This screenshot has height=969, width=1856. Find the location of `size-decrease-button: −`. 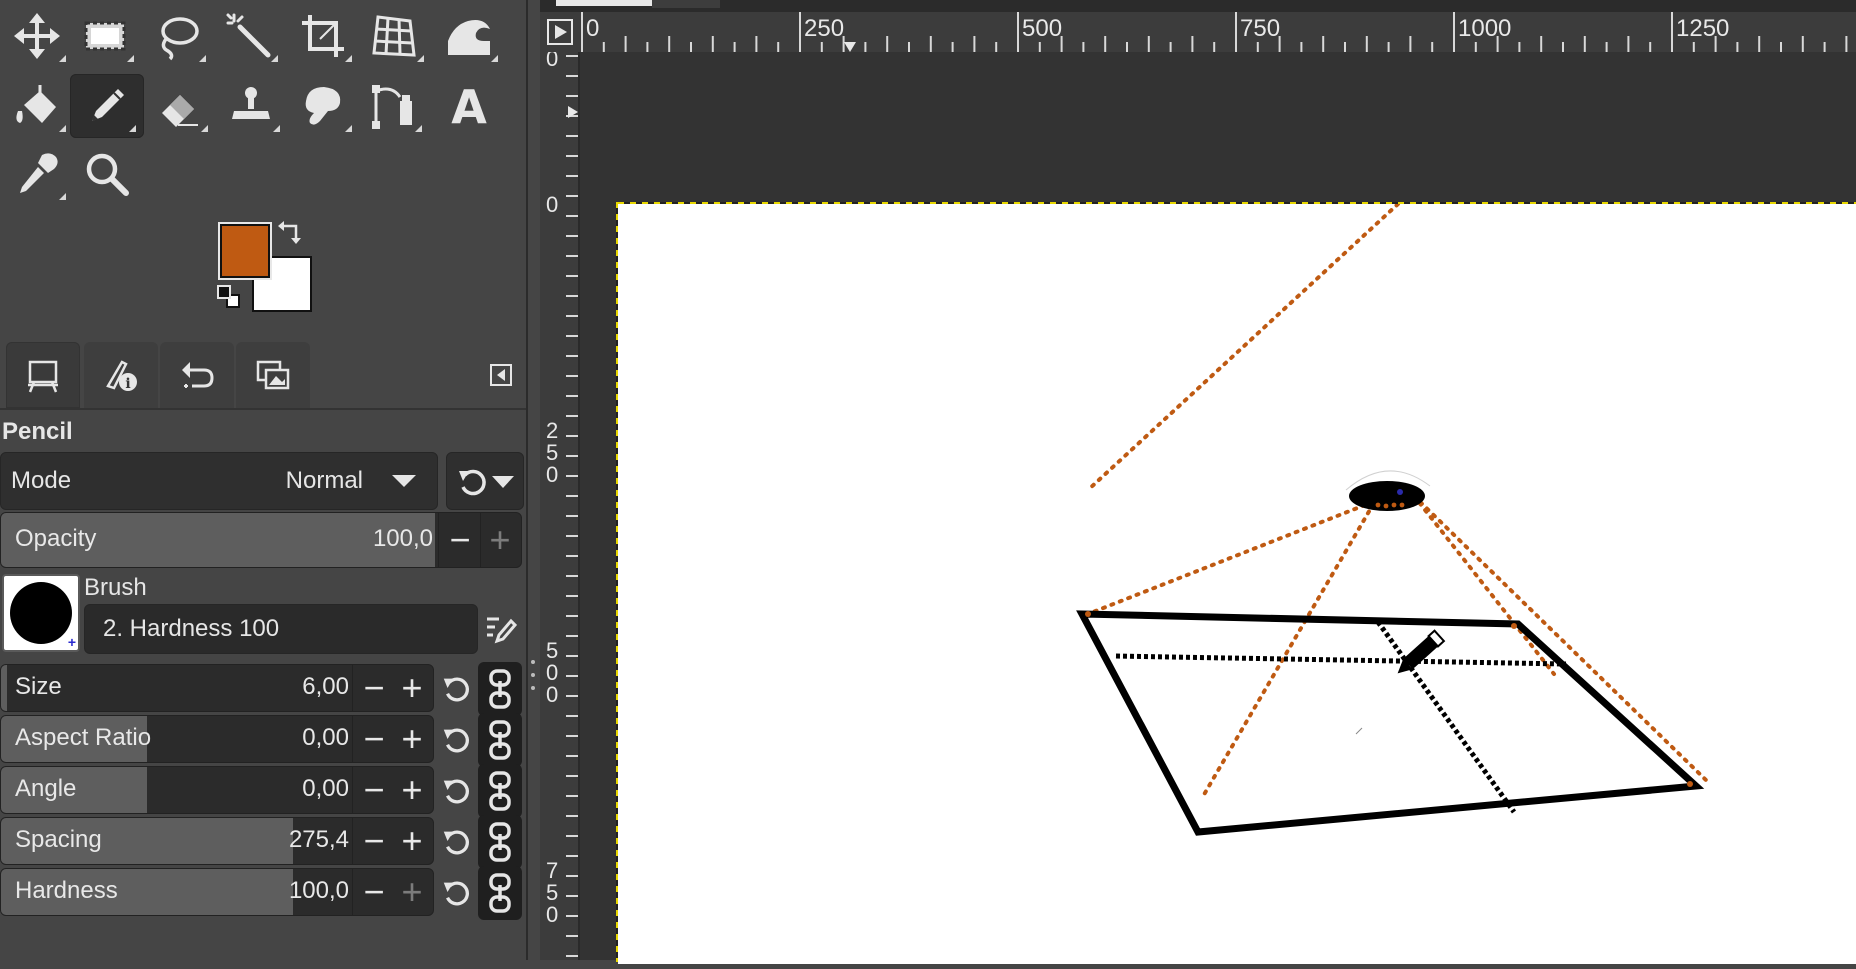

size-decrease-button: − is located at coordinates (374, 688).